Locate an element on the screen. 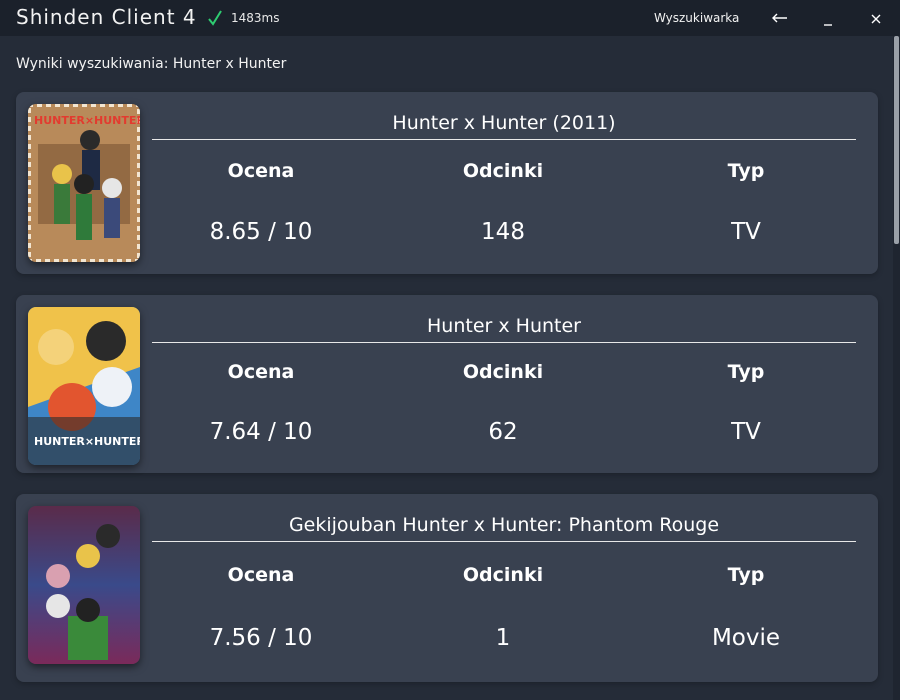 The image size is (900, 700). episodes-value: 148 is located at coordinates (503, 232).